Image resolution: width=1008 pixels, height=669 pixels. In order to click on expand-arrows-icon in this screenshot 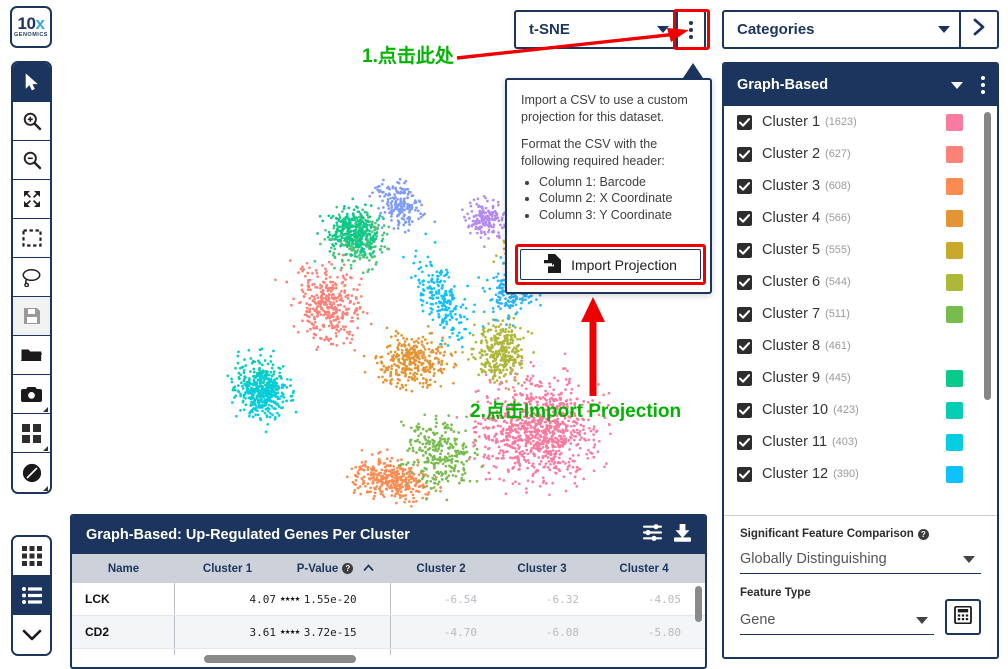, I will do `click(32, 199)`.